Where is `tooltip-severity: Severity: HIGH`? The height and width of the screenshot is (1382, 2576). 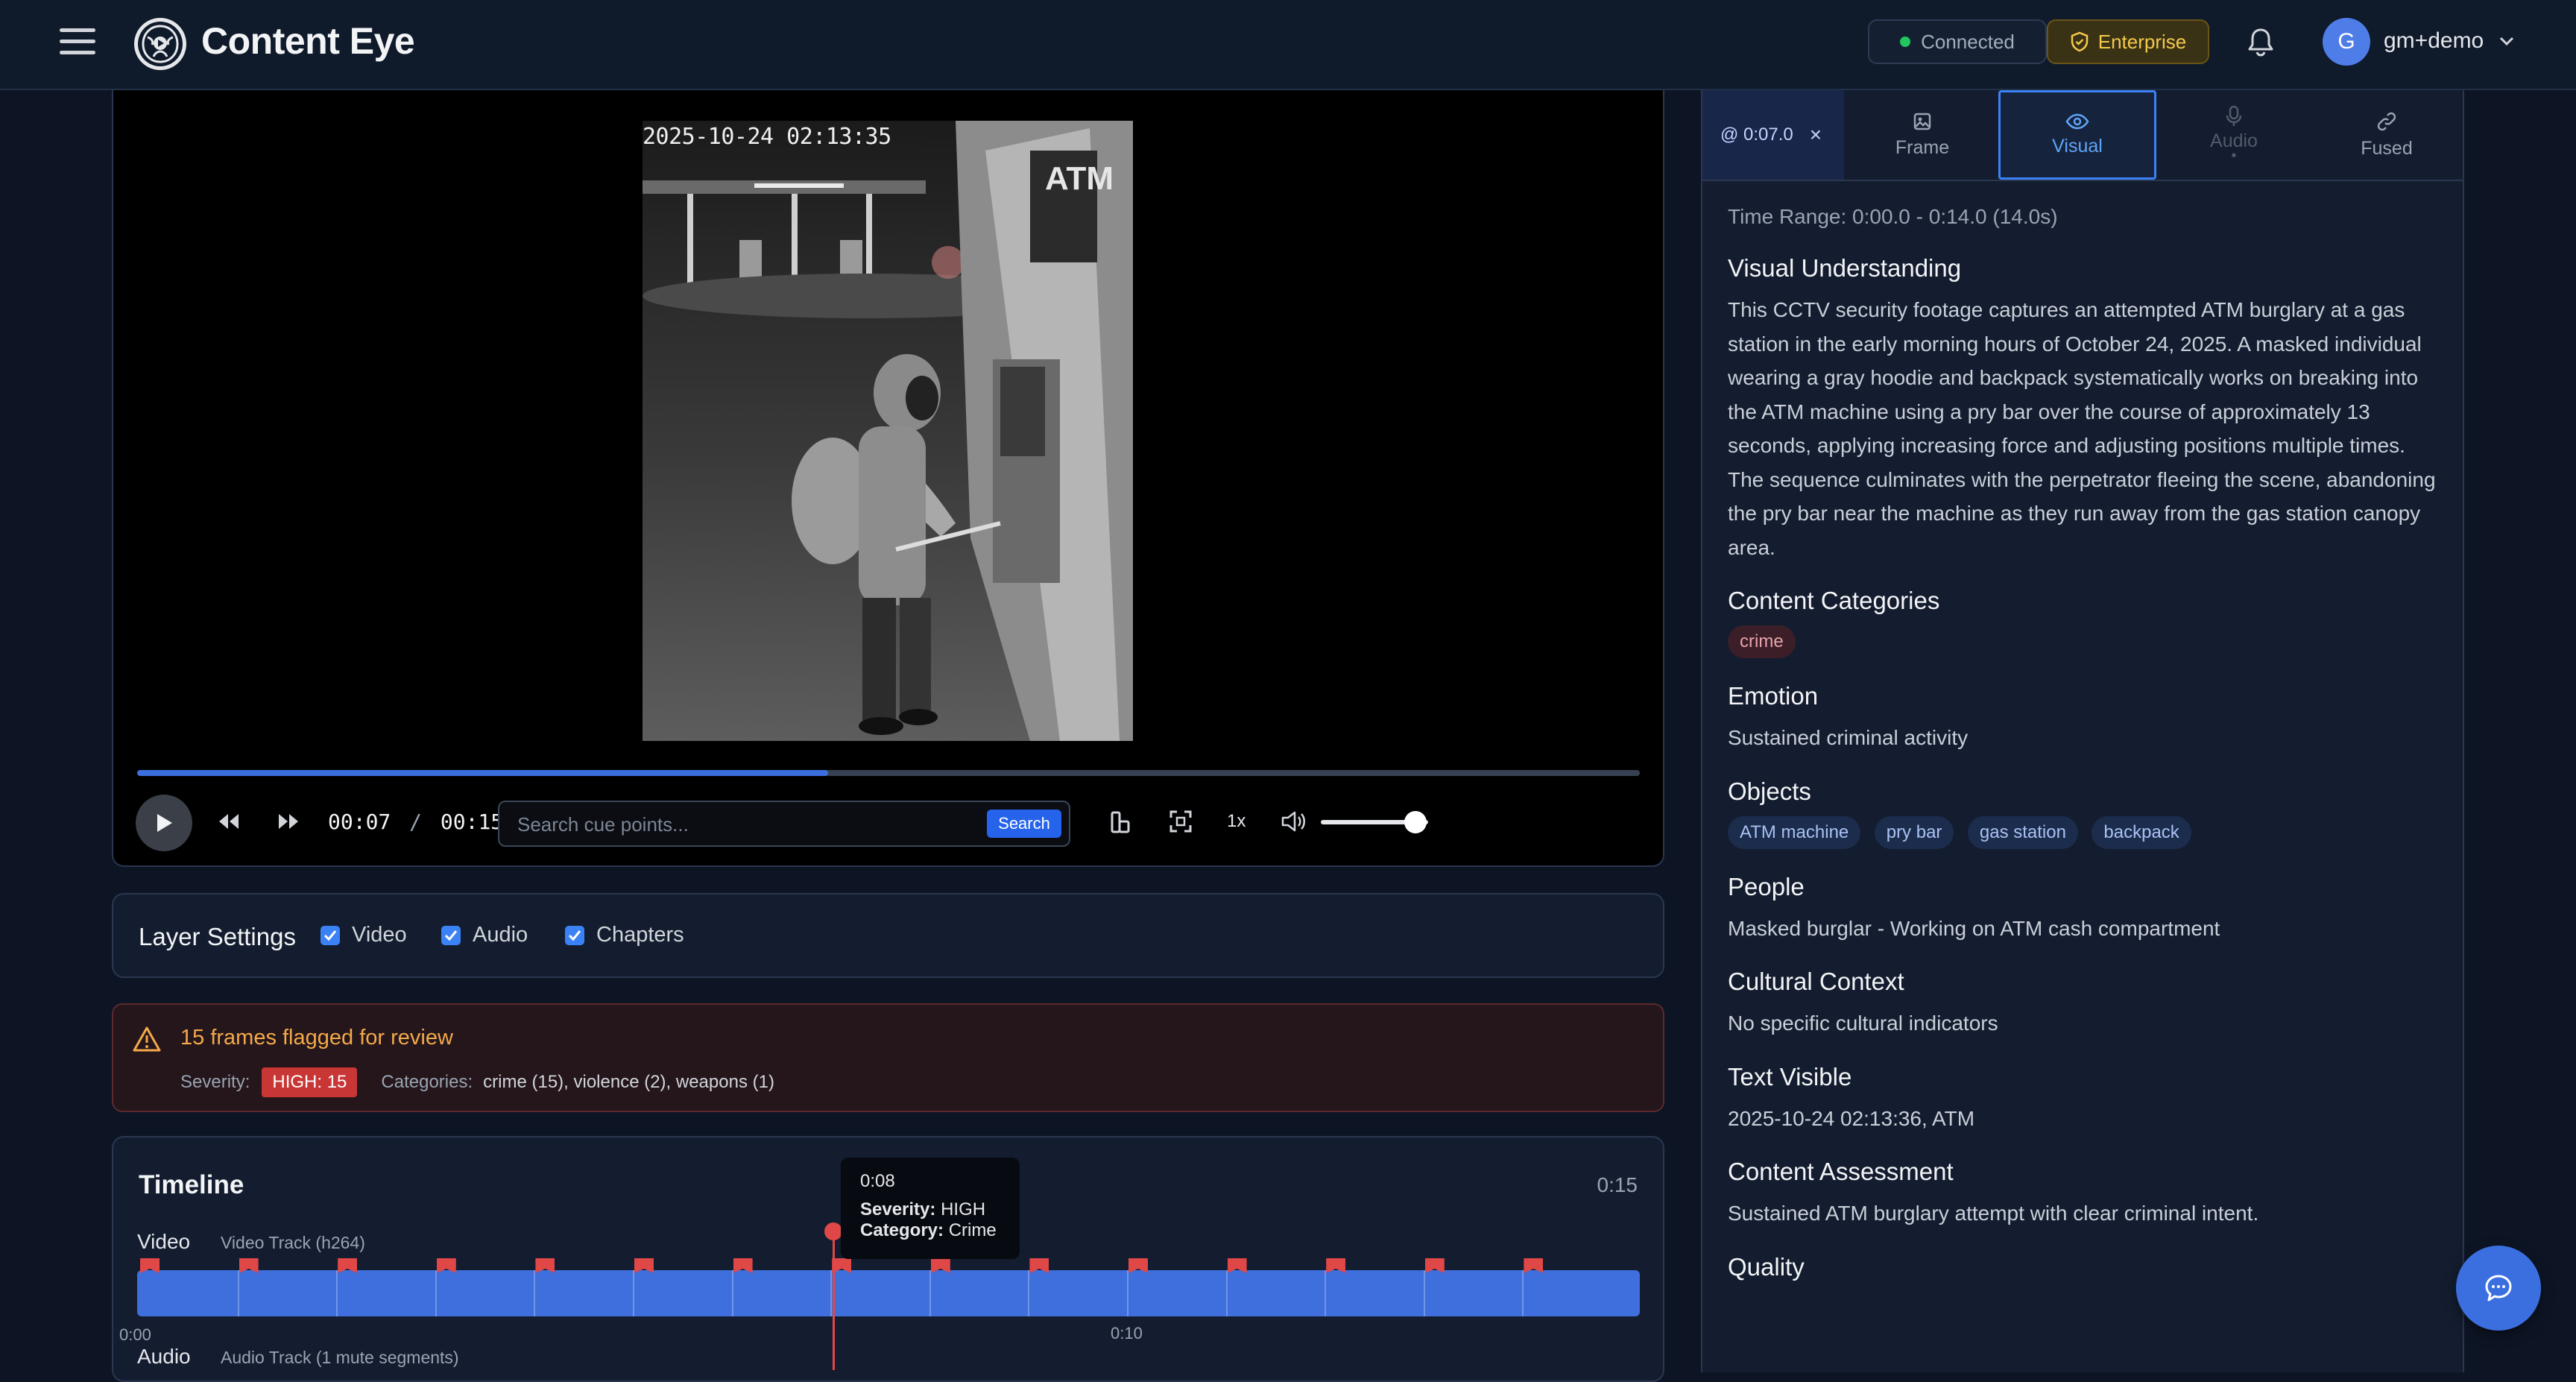
tooltip-severity: Severity: HIGH is located at coordinates (930, 1209).